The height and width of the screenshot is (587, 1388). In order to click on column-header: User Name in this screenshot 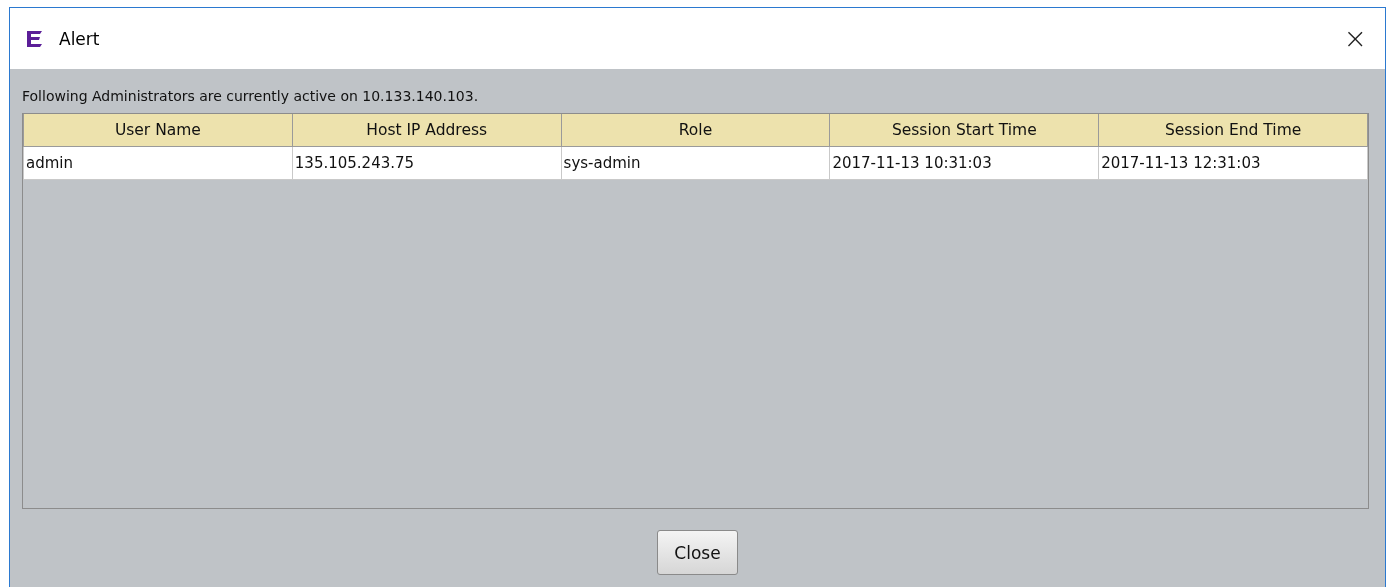, I will do `click(158, 130)`.